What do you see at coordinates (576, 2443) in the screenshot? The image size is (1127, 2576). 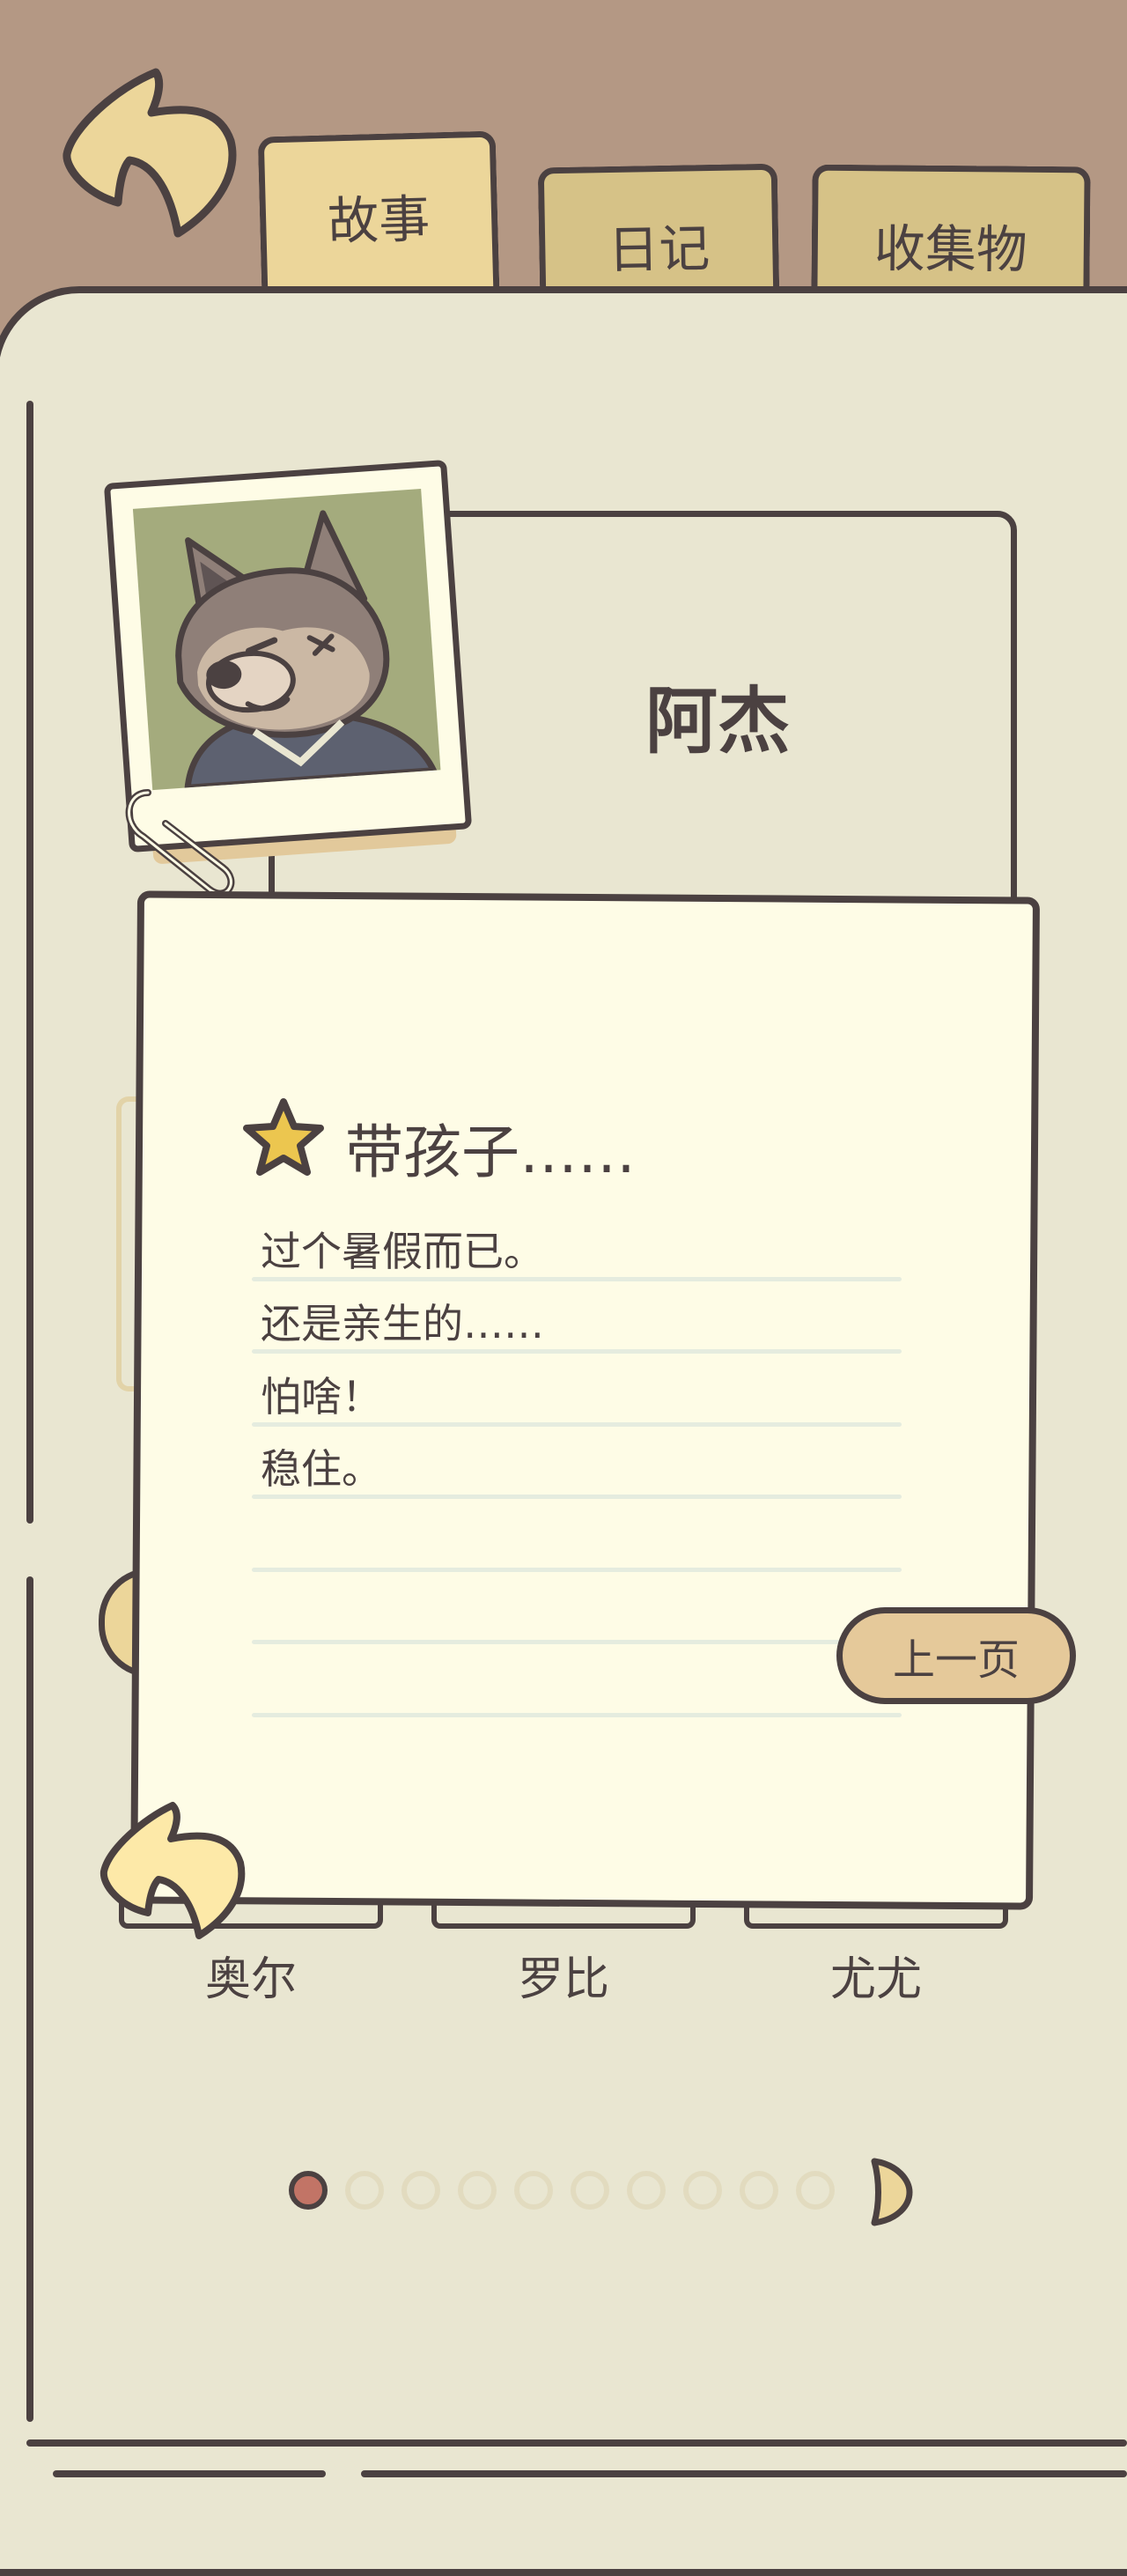 I see `page-edge-line` at bounding box center [576, 2443].